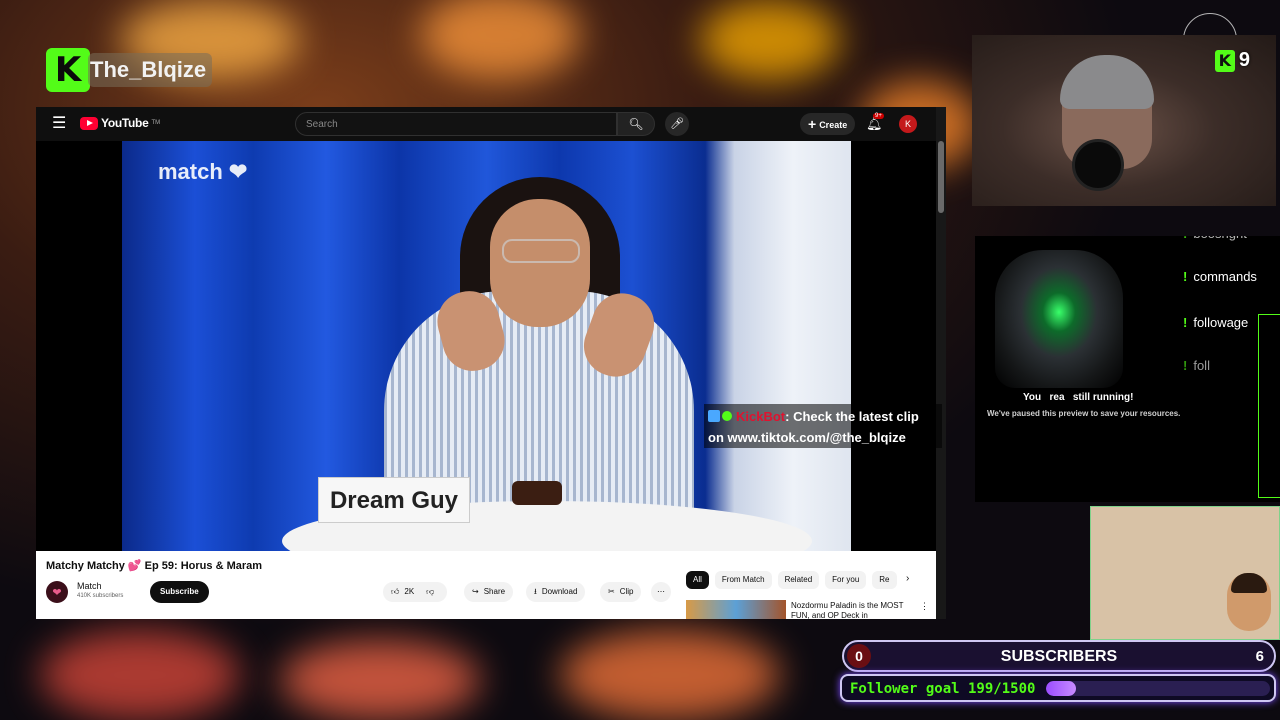  I want to click on plus-icon: +, so click(812, 124).